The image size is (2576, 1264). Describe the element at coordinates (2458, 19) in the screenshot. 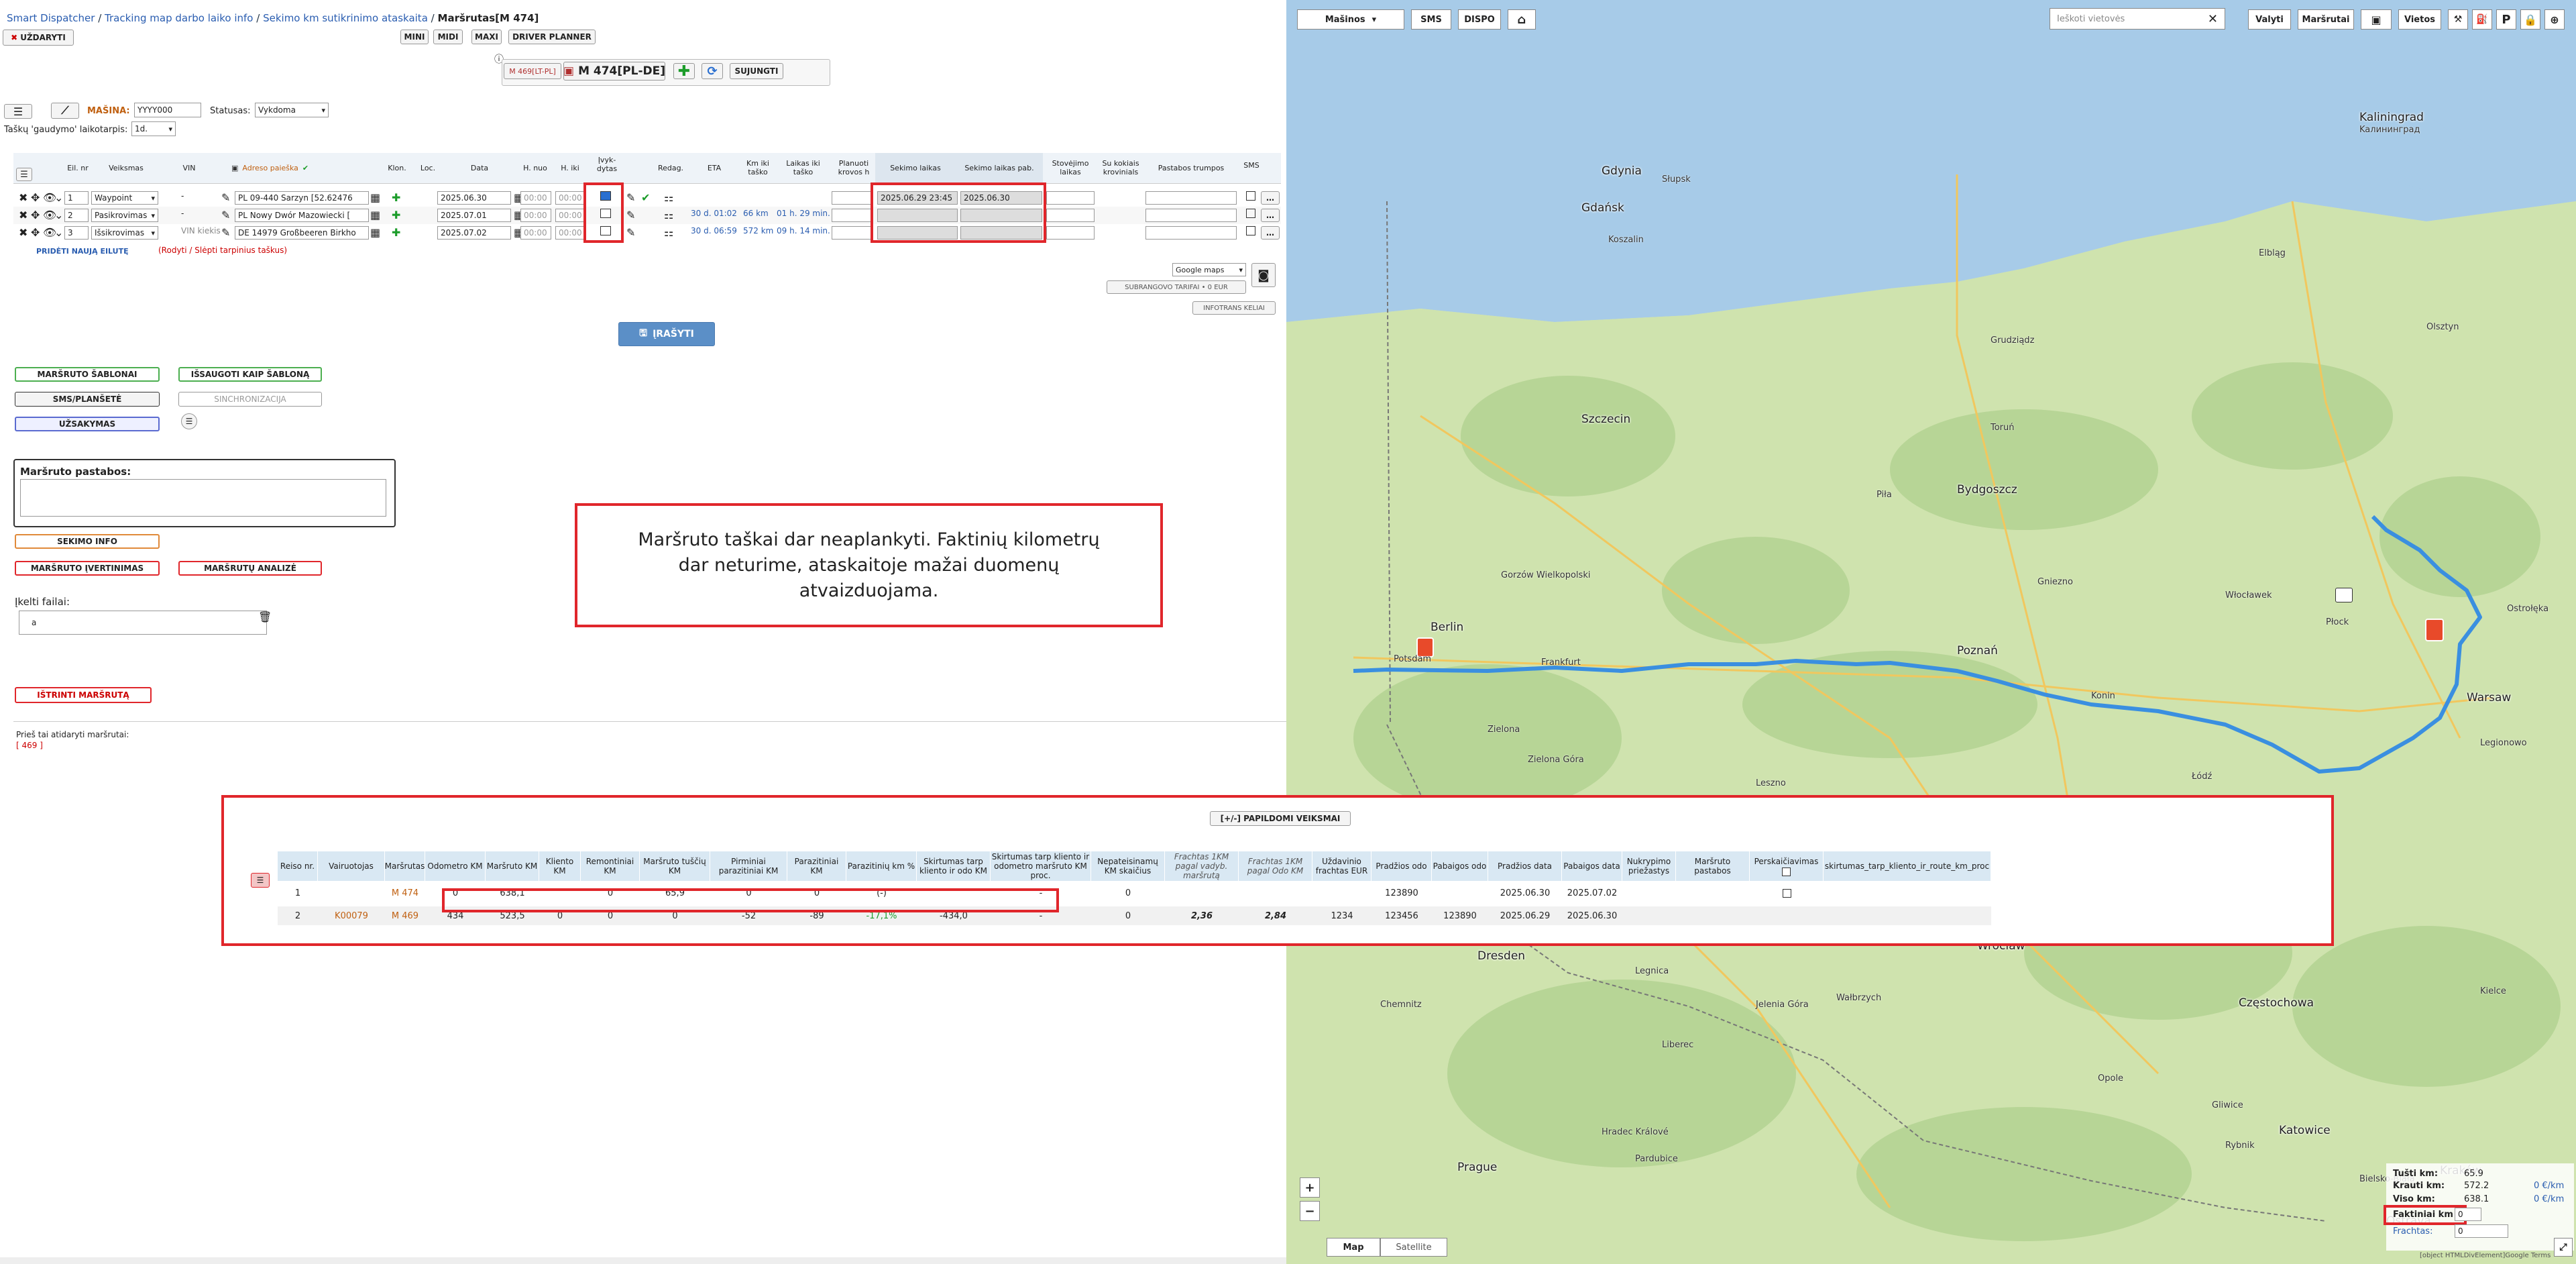

I see `tools-icon: ⚒` at that location.